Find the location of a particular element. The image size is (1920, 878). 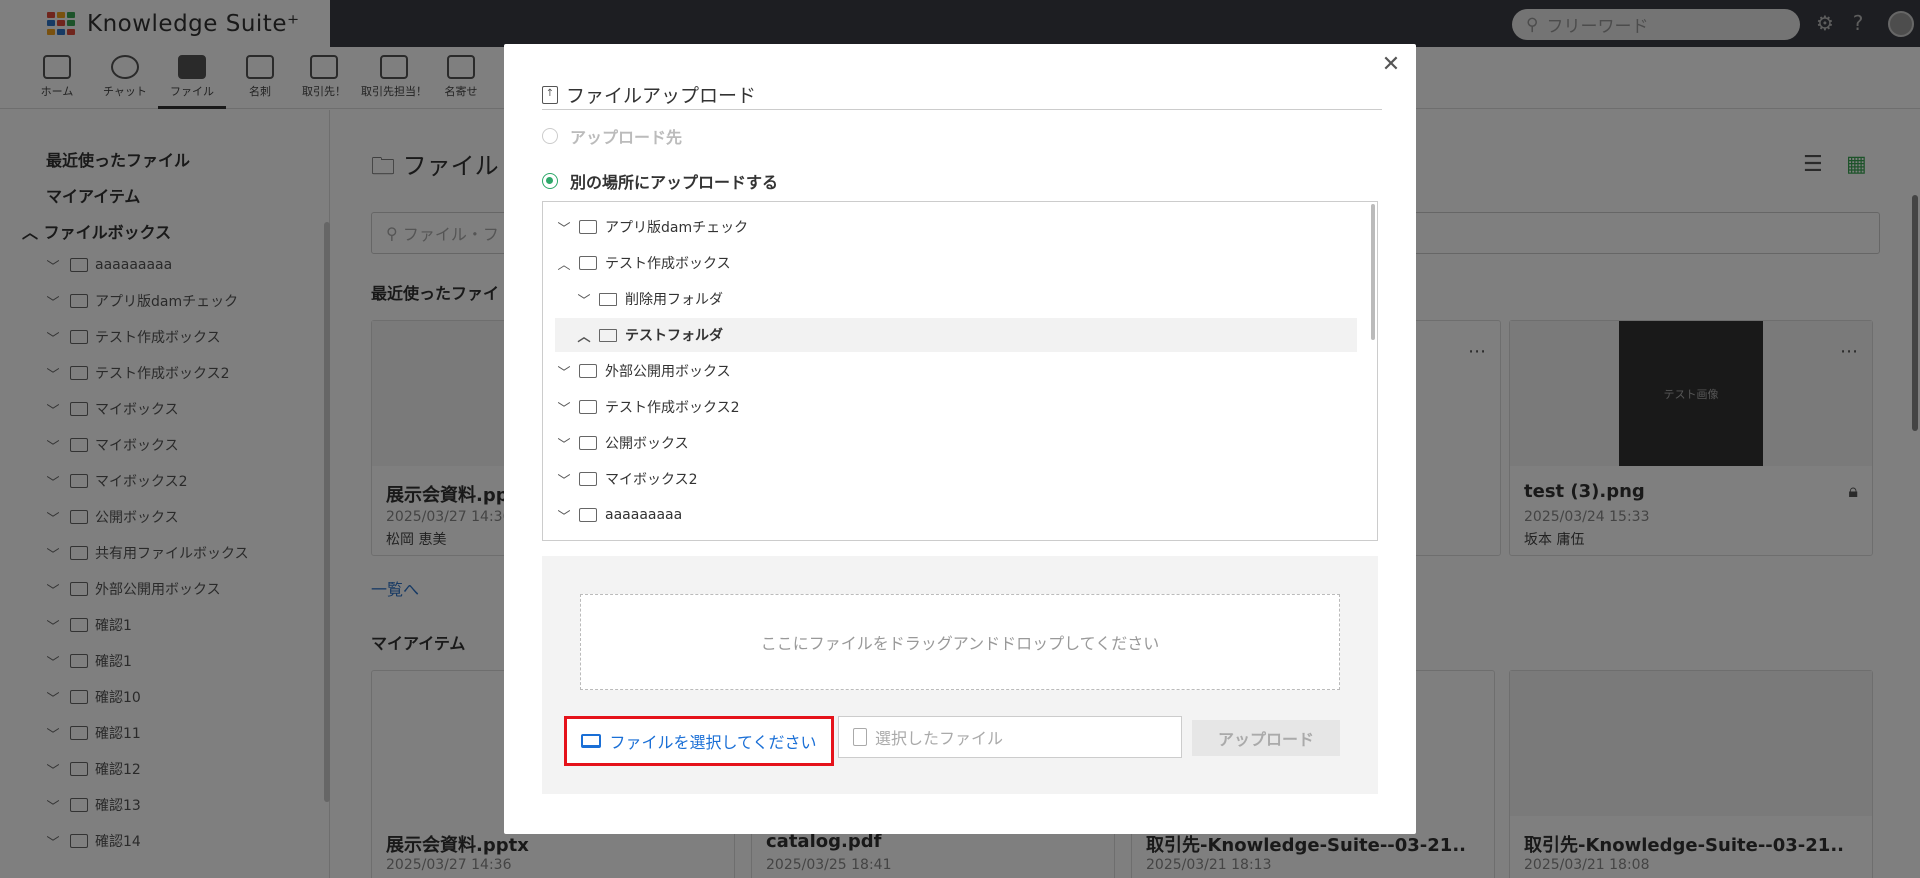

tree-node: ﹀ アプリ版damチェック is located at coordinates (956, 227).